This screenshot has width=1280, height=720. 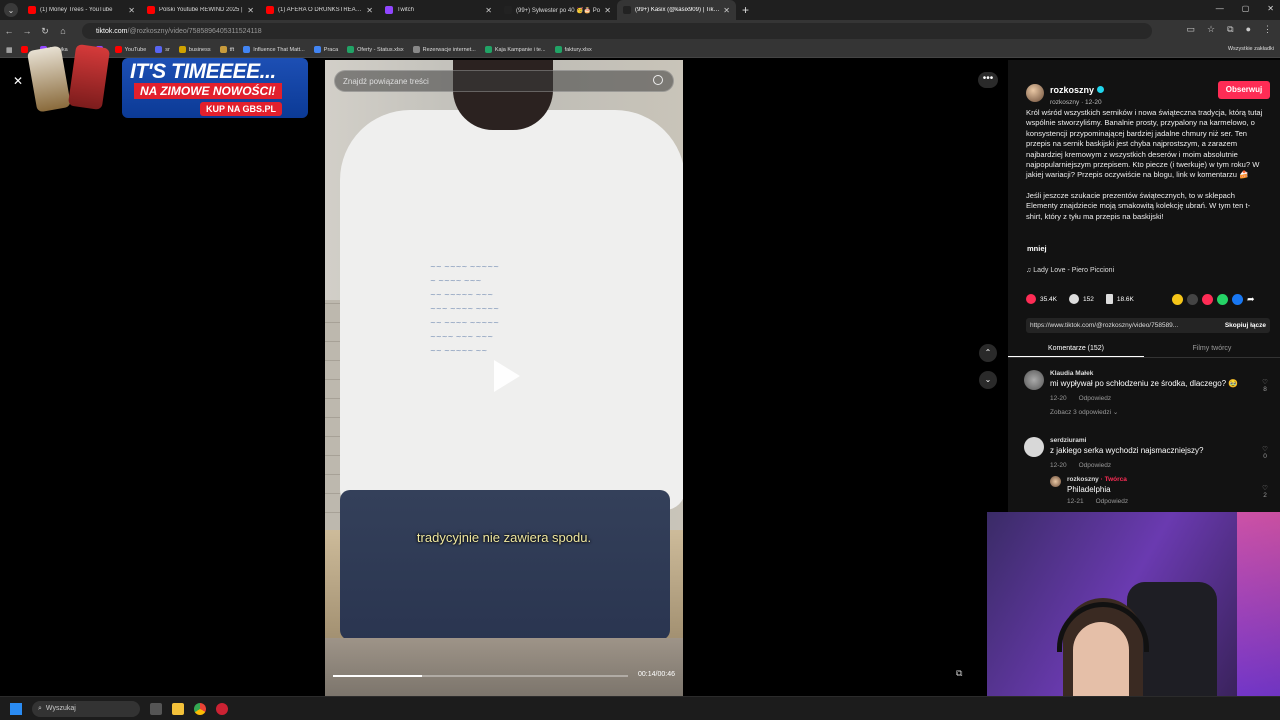 What do you see at coordinates (200, 708) in the screenshot?
I see `chrome-icon` at bounding box center [200, 708].